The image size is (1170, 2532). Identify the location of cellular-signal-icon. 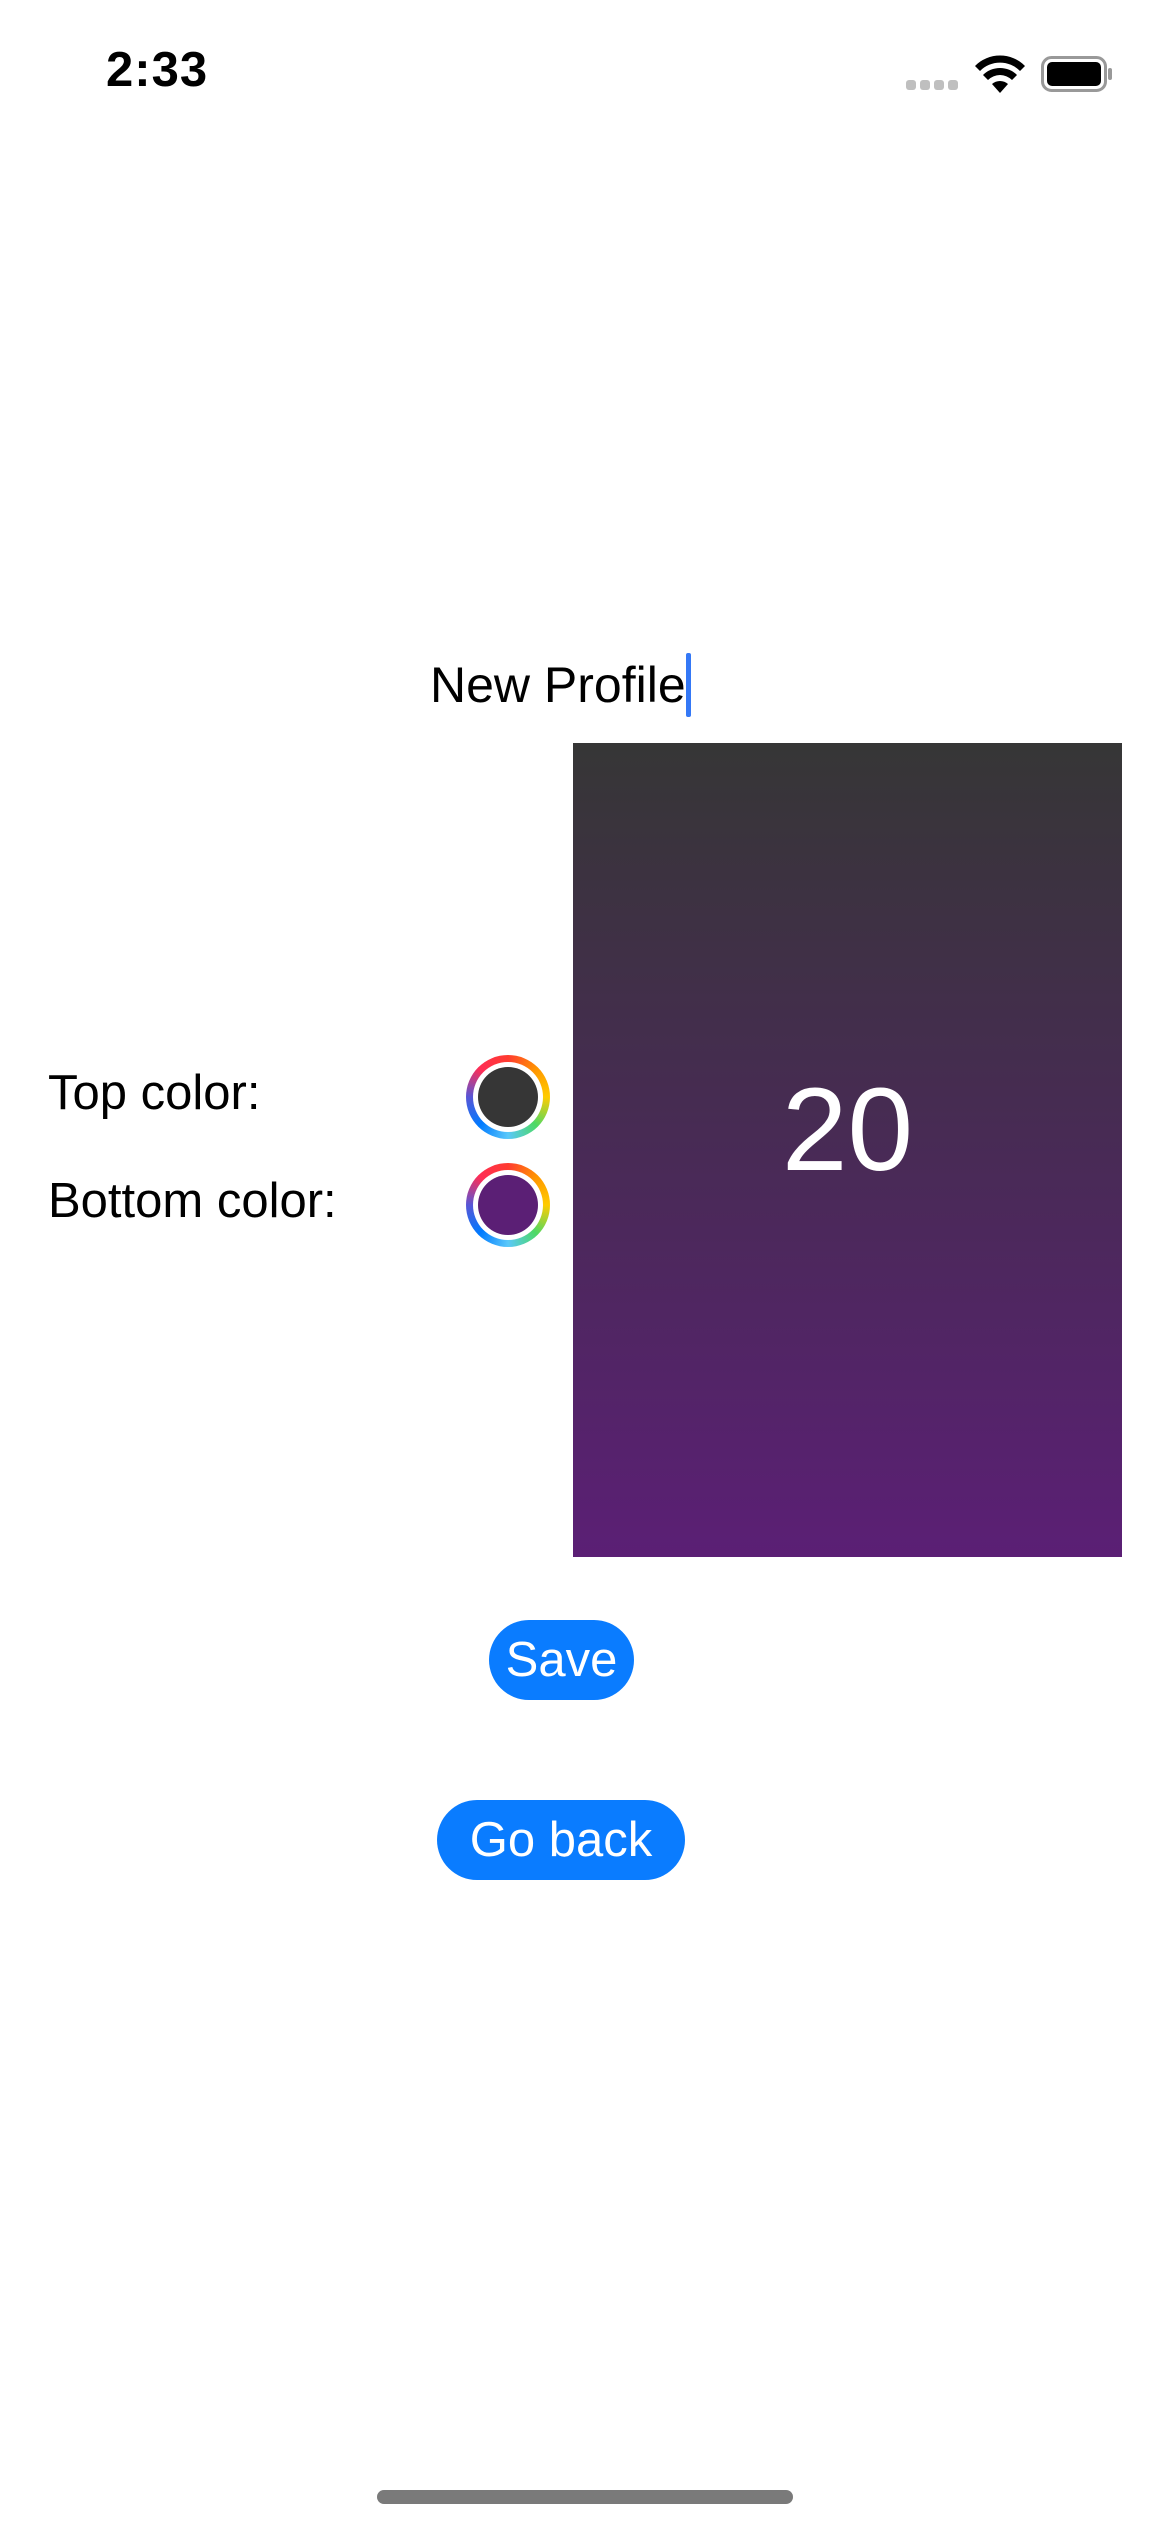
(933, 86).